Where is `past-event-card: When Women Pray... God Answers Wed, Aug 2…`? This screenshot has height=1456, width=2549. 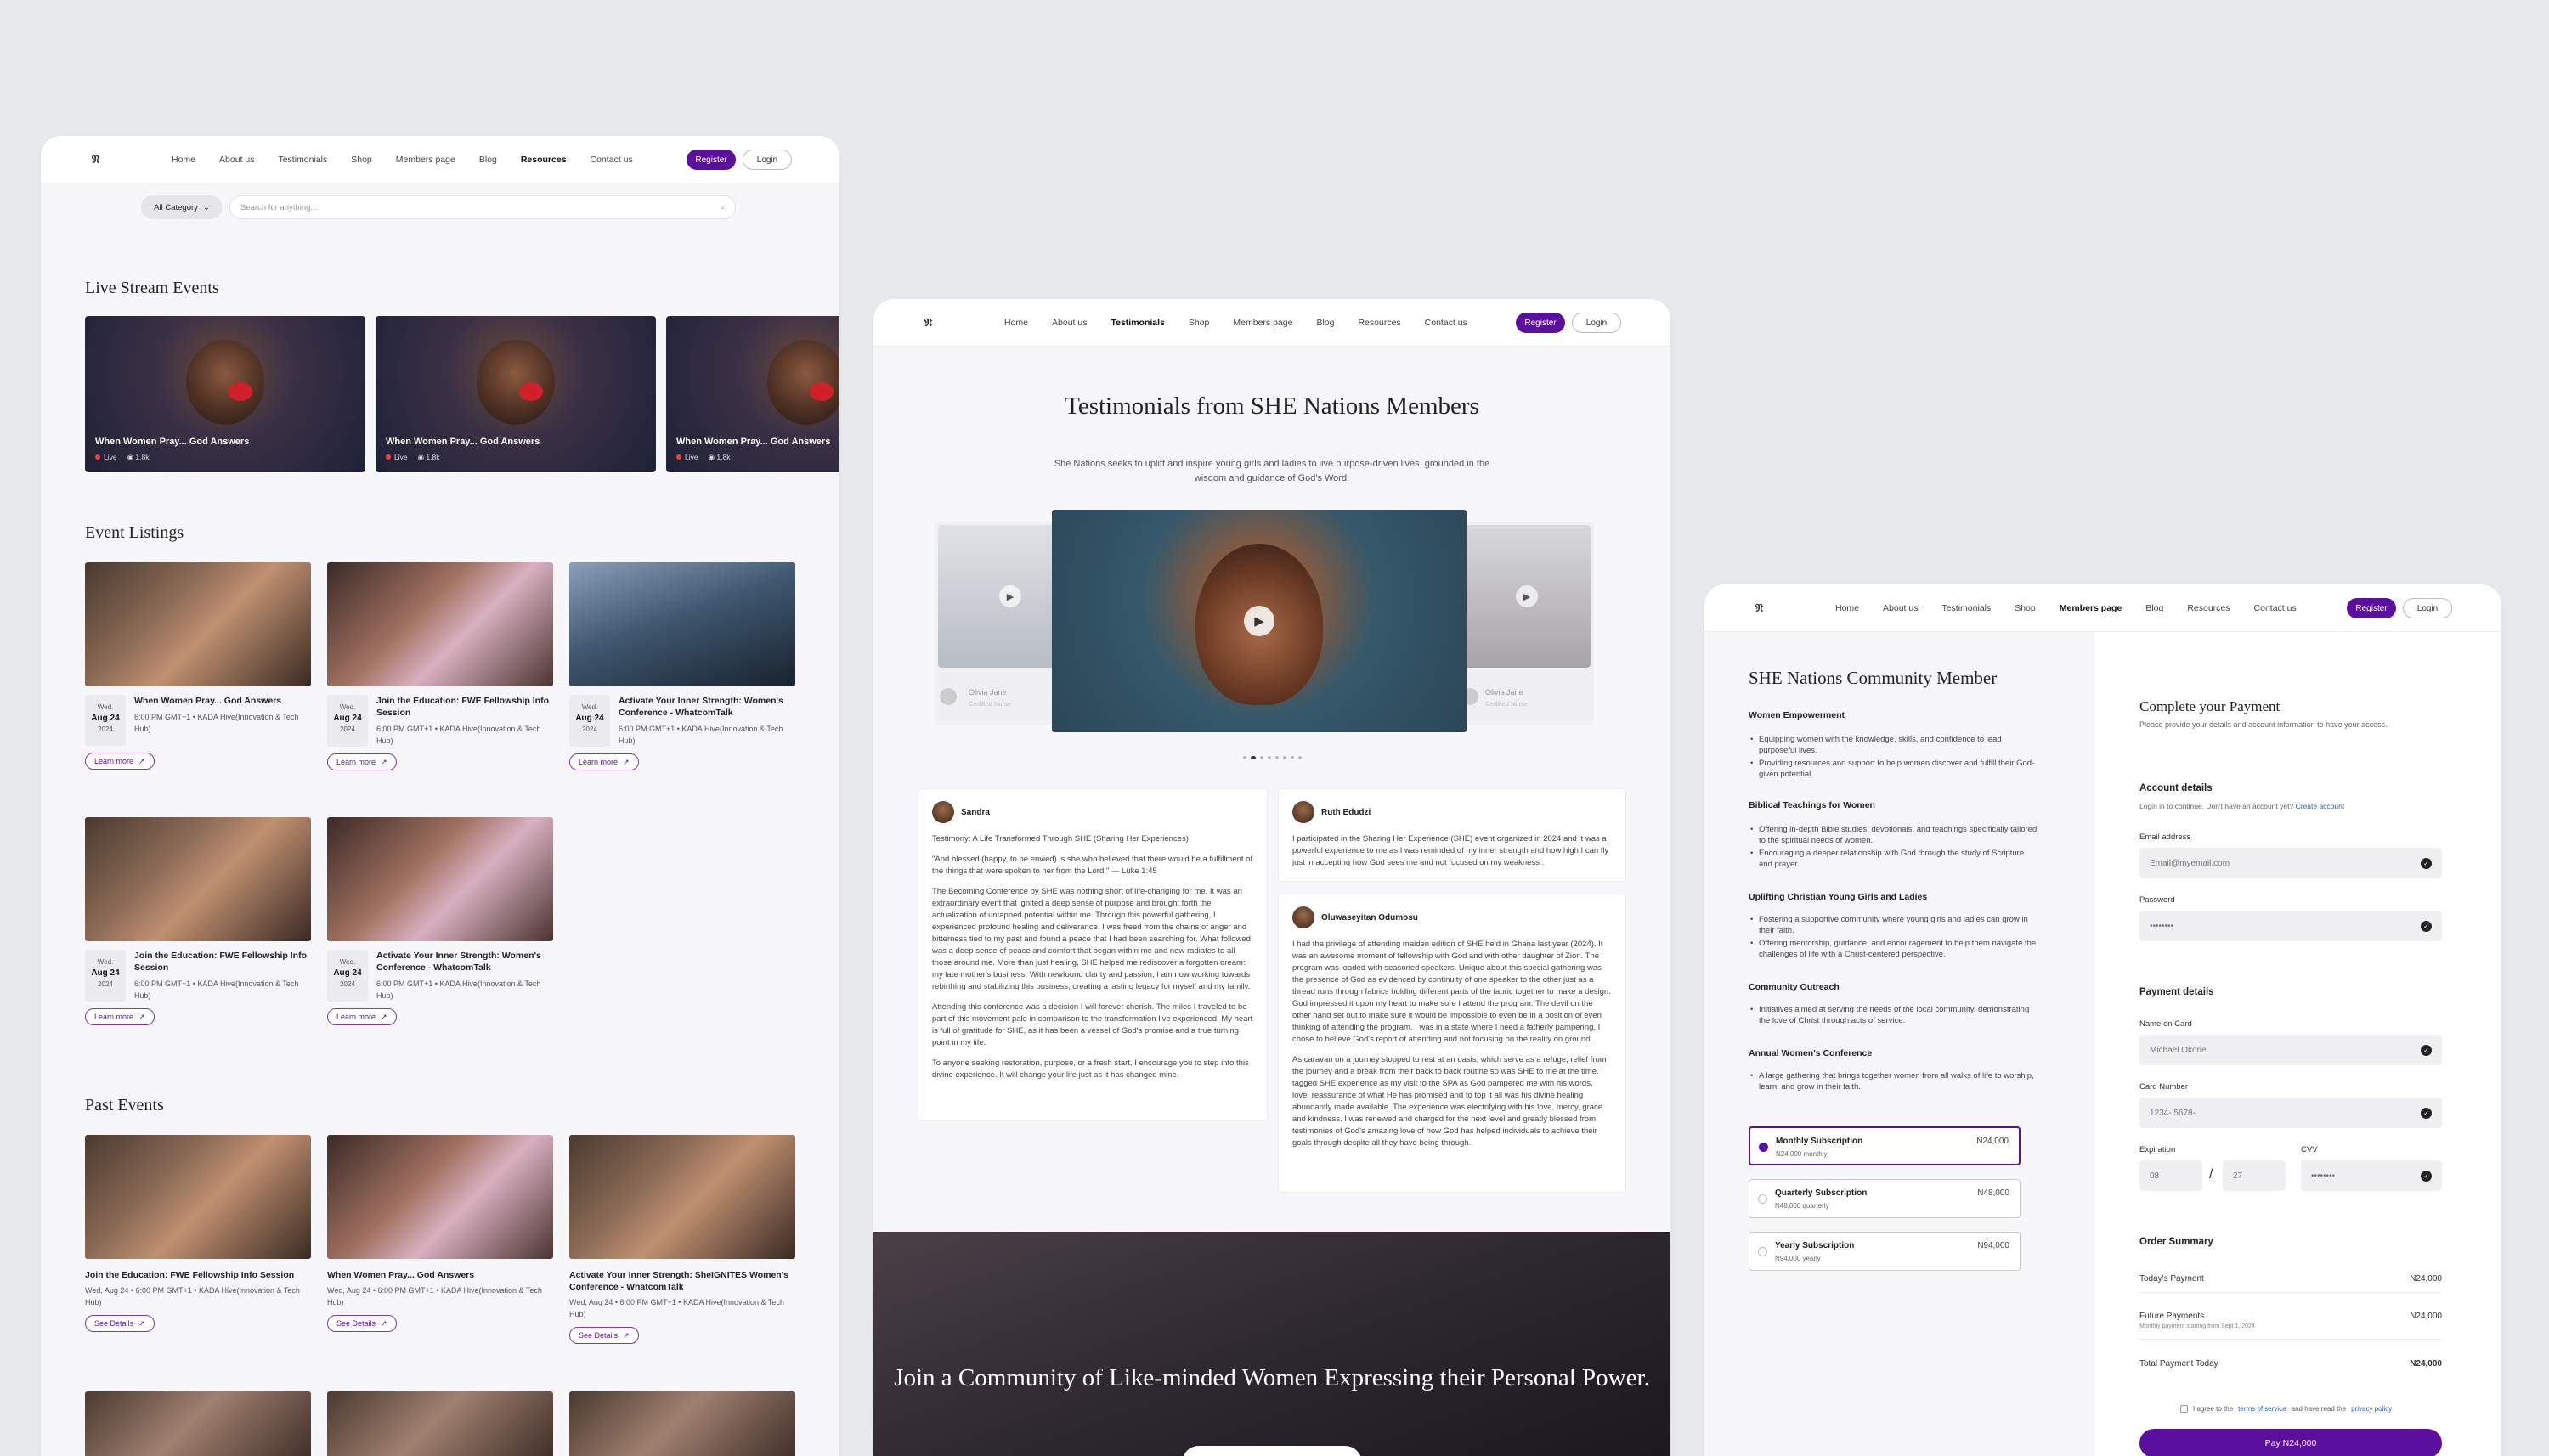 past-event-card: When Women Pray... God Answers Wed, Aug 2… is located at coordinates (440, 1234).